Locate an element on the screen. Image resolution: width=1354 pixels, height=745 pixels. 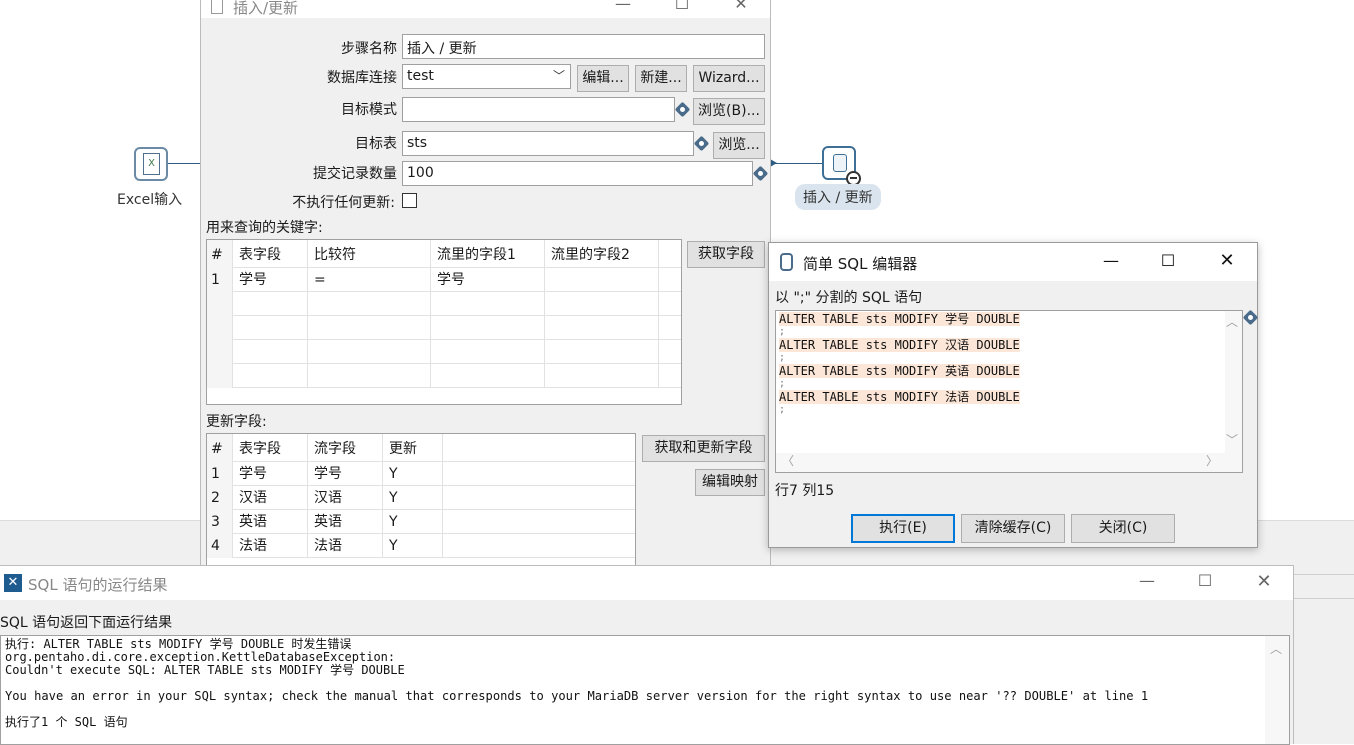
variable-icon is located at coordinates (760, 173).